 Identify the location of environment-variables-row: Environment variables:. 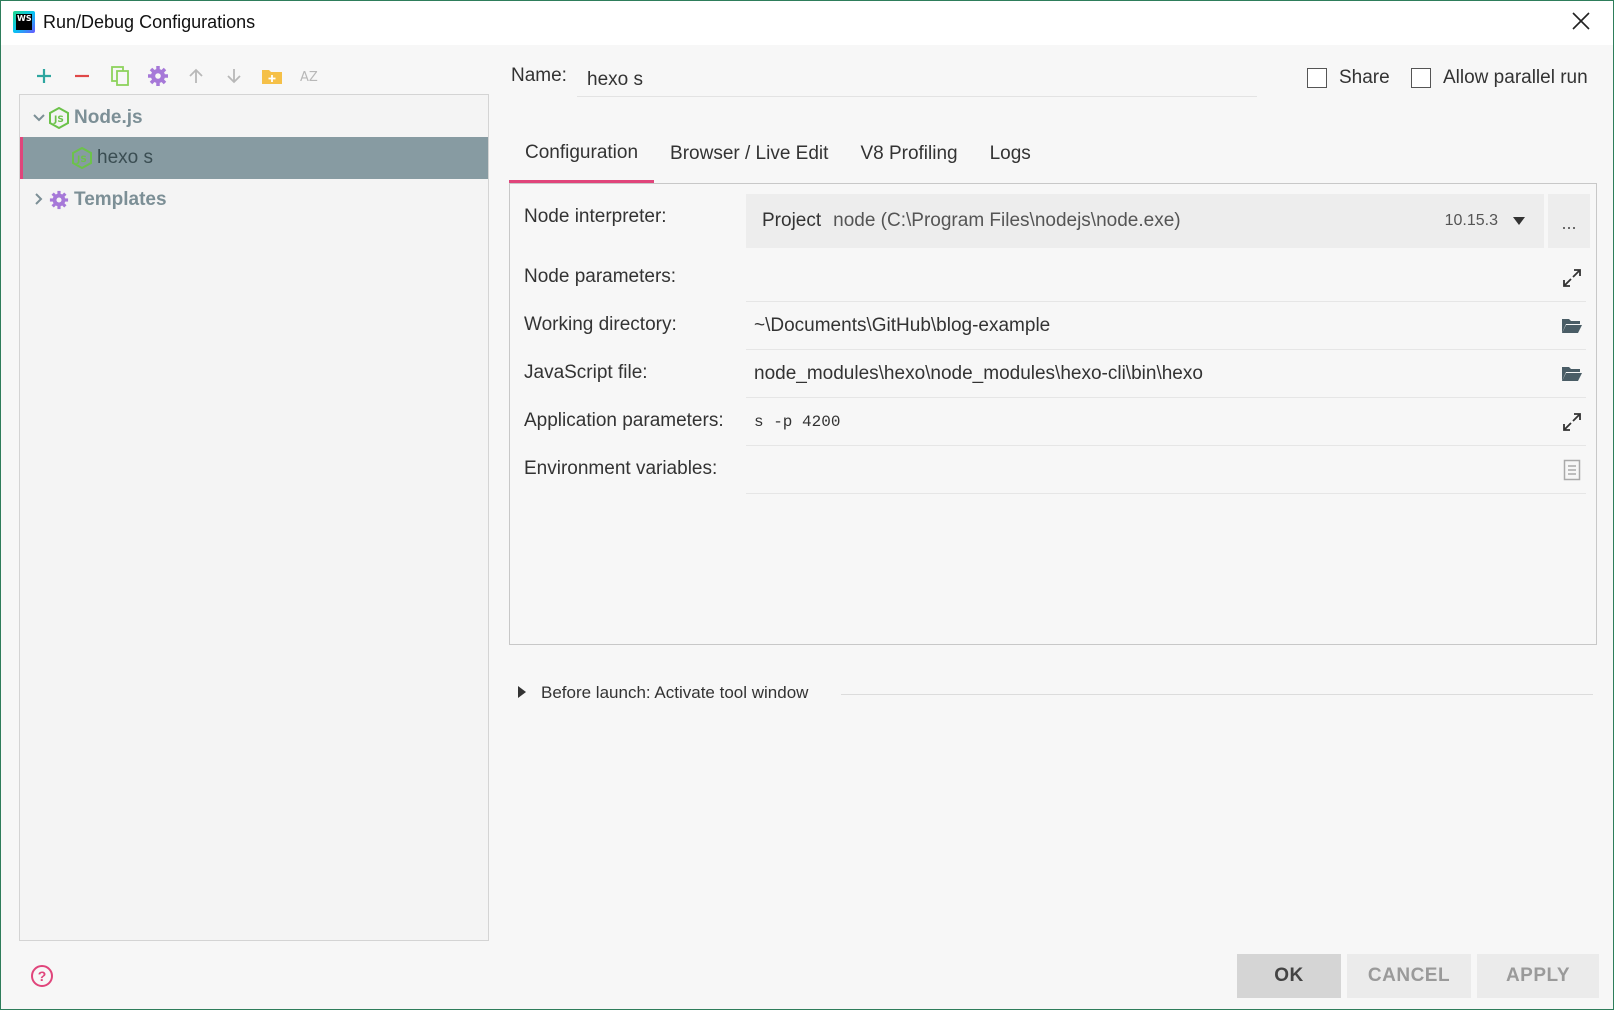
(1053, 470).